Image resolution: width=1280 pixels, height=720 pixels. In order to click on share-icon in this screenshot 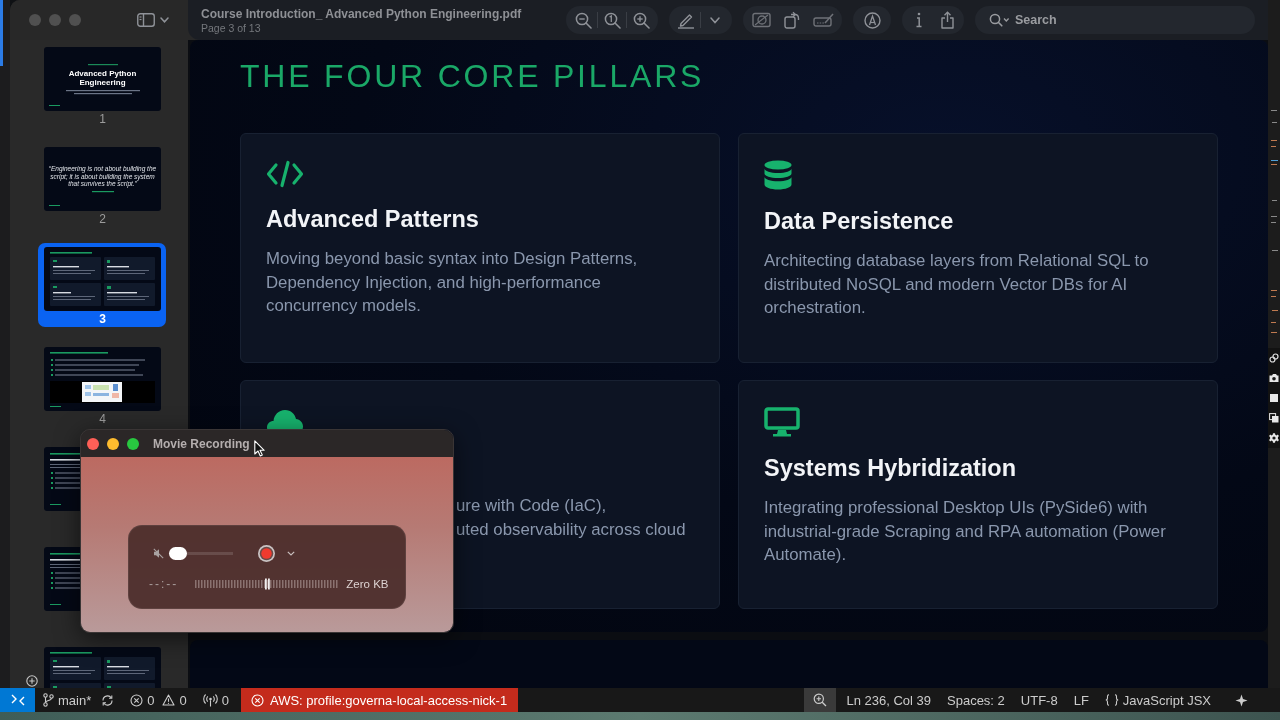, I will do `click(947, 20)`.